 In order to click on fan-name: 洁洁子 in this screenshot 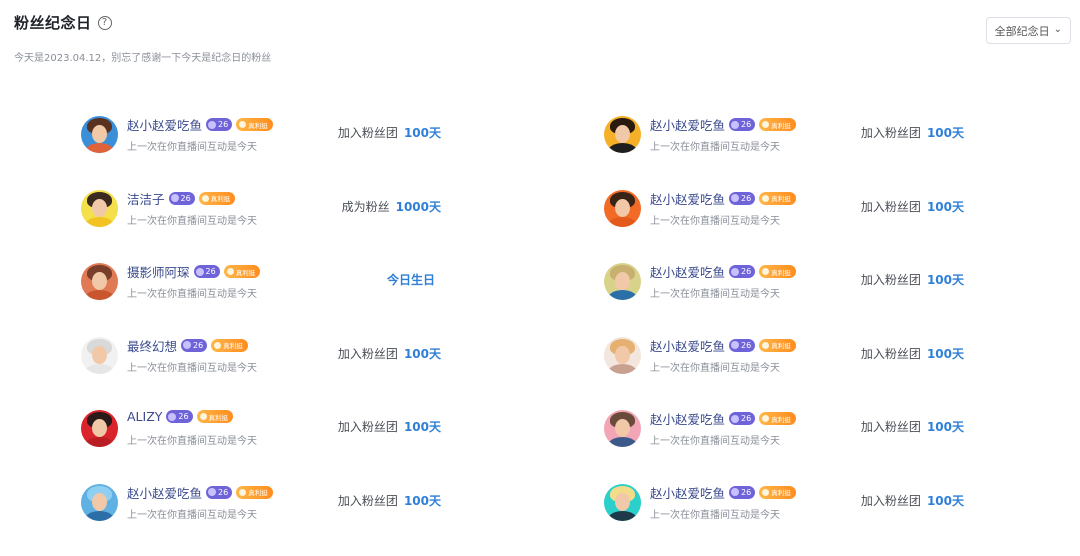, I will do `click(146, 198)`.